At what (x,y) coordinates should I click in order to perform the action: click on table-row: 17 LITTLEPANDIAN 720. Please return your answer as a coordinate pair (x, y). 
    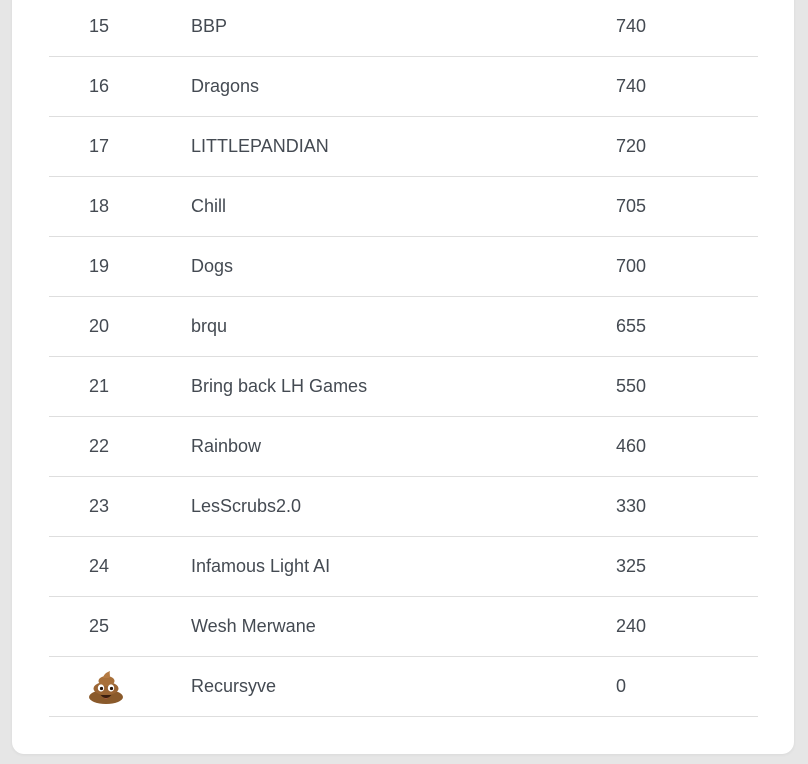
    Looking at the image, I should click on (403, 147).